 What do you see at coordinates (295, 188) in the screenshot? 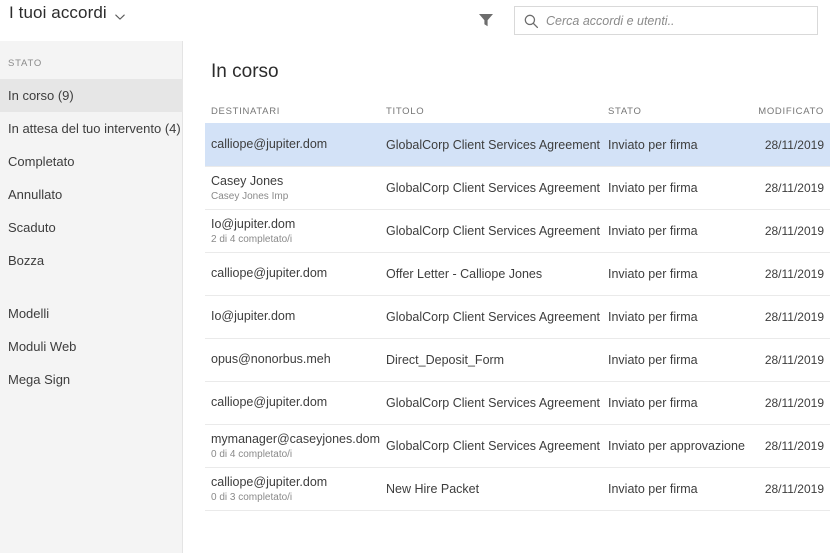
I see `cell-recipients: Casey Jones Casey Jones Imp` at bounding box center [295, 188].